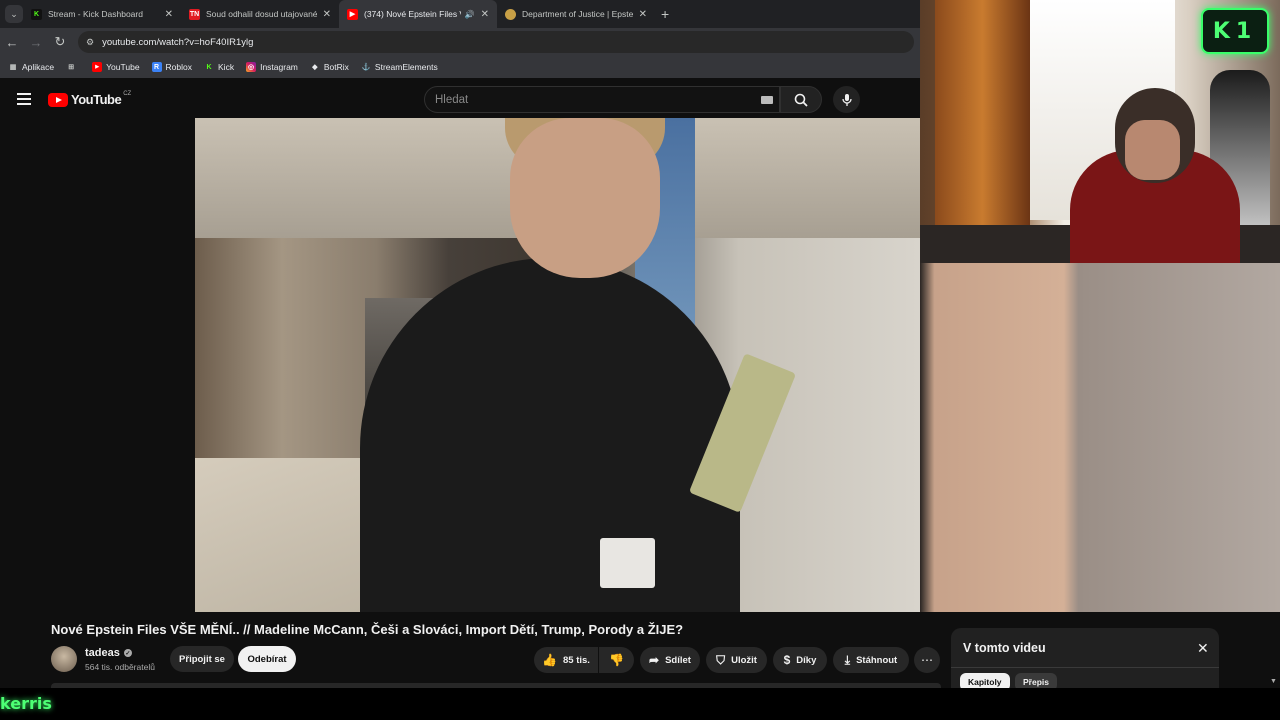  I want to click on voice-search-button, so click(846, 99).